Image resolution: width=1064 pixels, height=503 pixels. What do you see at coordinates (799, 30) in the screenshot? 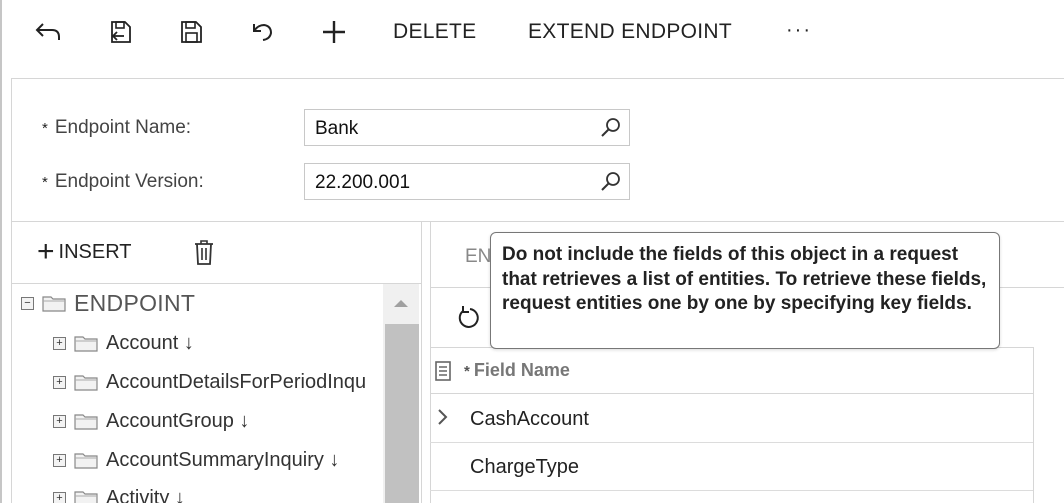
I see `more-menu-button: ···` at bounding box center [799, 30].